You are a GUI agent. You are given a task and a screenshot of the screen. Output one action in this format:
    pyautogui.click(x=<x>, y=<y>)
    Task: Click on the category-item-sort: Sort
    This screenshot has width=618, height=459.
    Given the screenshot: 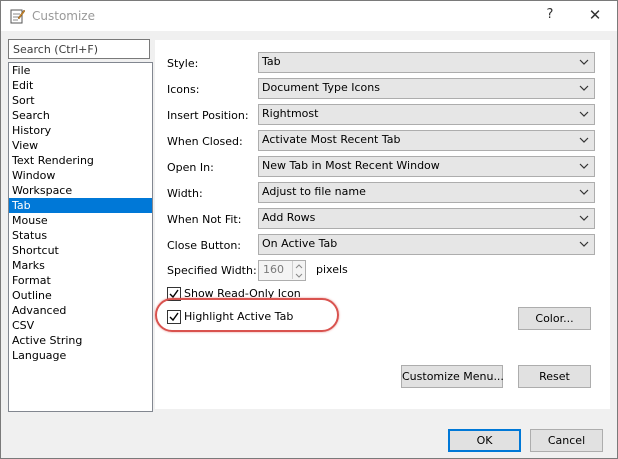 What is the action you would take?
    pyautogui.click(x=80, y=100)
    